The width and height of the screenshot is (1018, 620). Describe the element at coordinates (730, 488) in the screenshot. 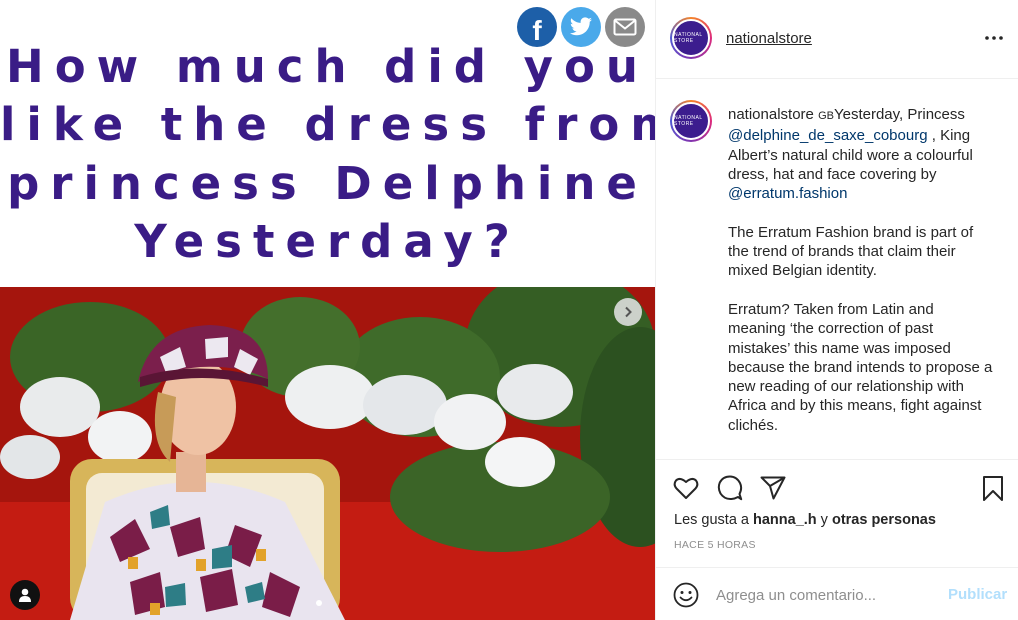

I see `comment-icon` at that location.